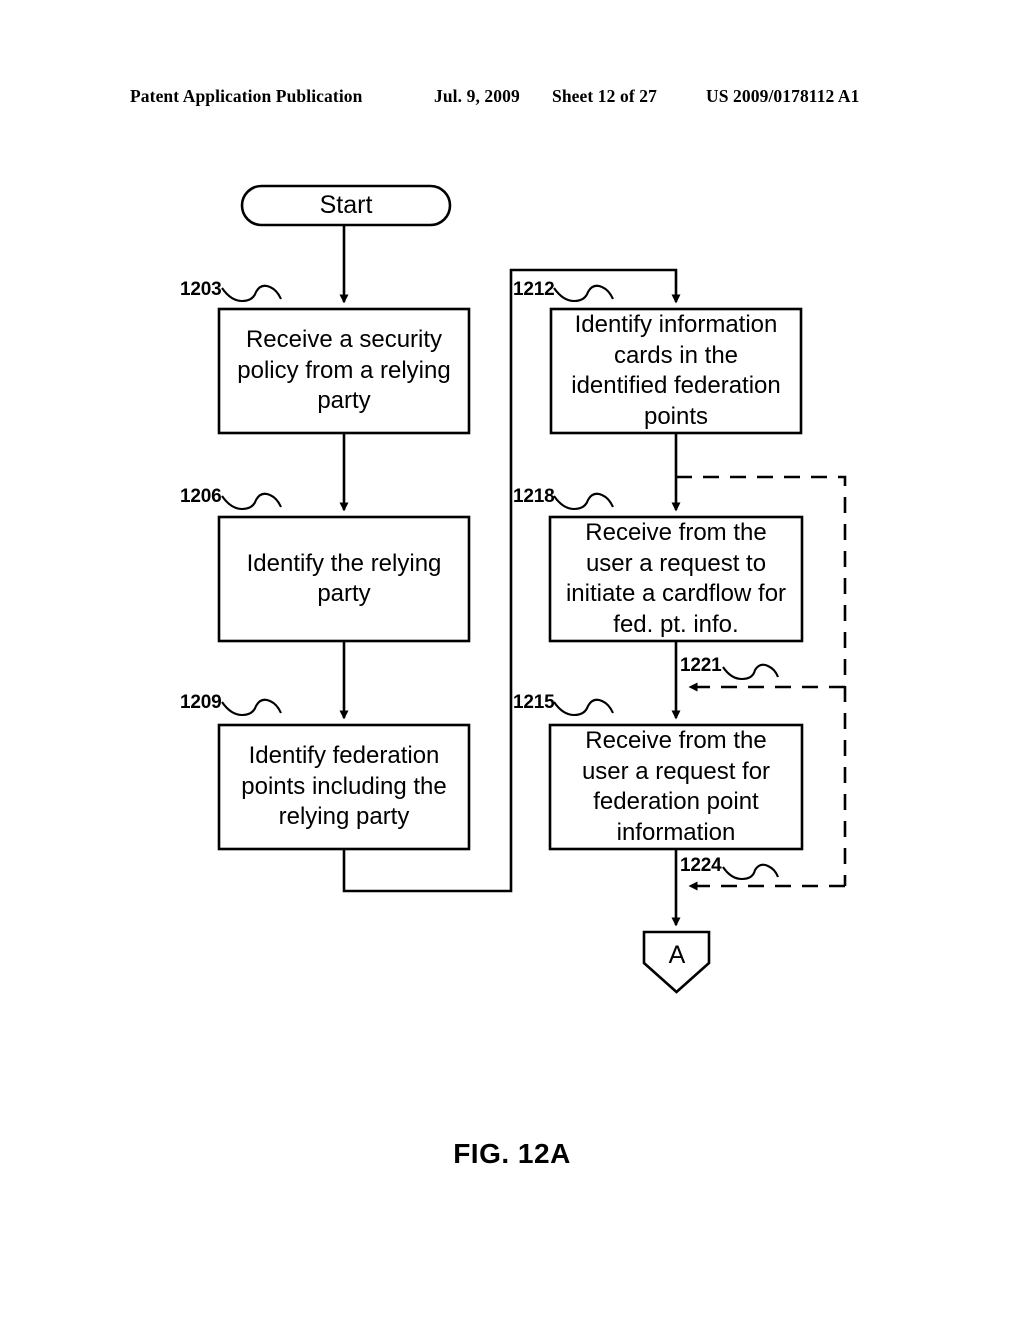  What do you see at coordinates (701, 665) in the screenshot?
I see `reference-numeral-1221: 1221` at bounding box center [701, 665].